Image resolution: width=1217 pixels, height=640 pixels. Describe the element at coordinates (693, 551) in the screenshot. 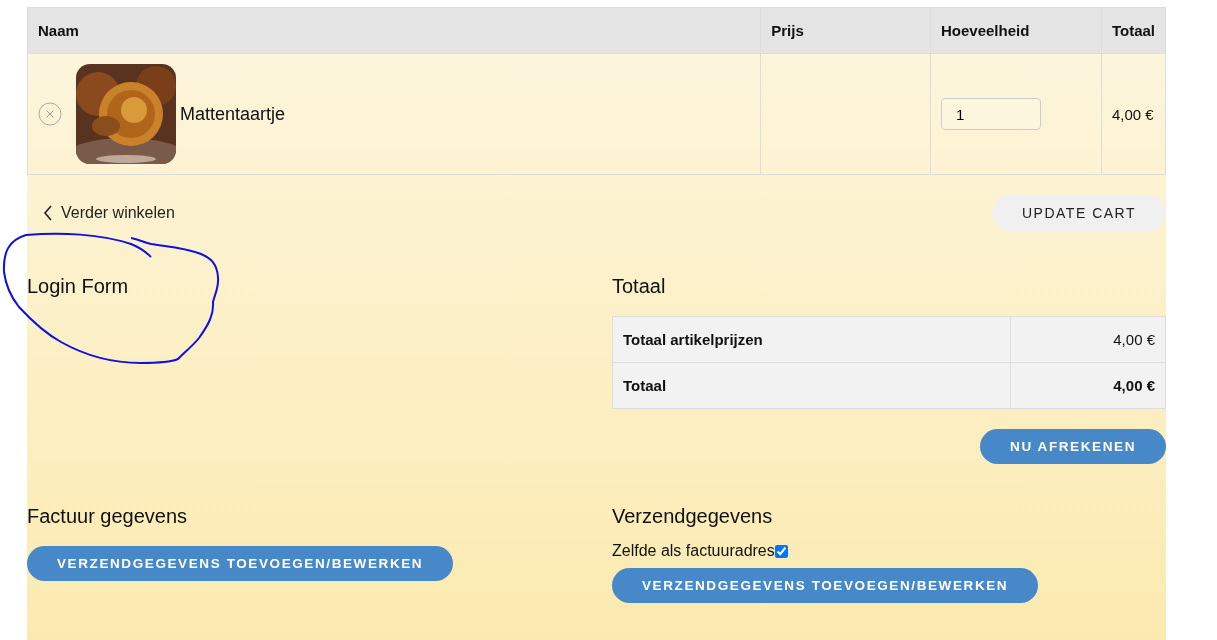

I see `checkbox-label: Zelfde als factuuradres` at that location.